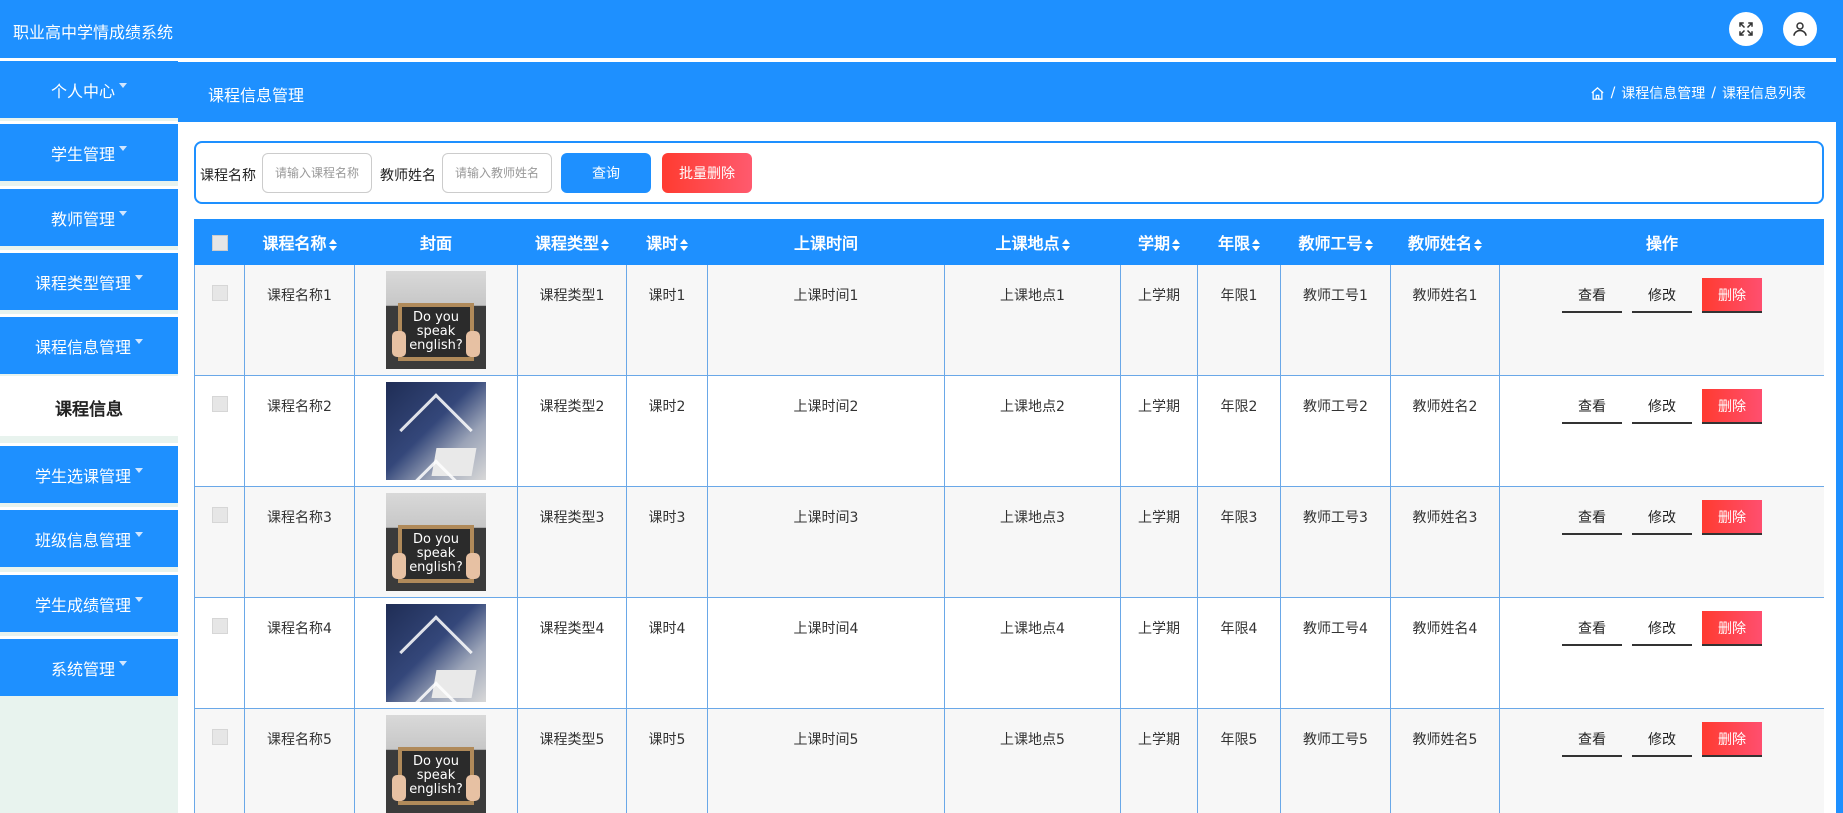 This screenshot has height=813, width=1843. I want to click on cell-name: 课程名称4, so click(299, 653).